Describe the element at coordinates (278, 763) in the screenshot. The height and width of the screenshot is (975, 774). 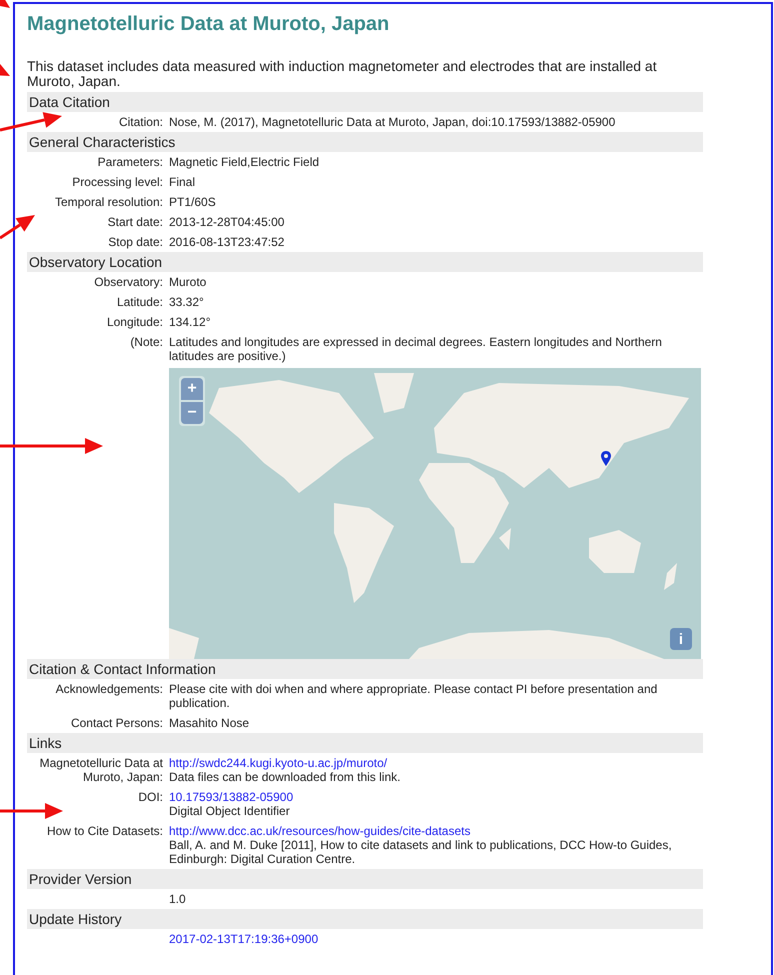
I see `link: http://swdc244.kugi.kyoto-u.ac.jp/muroto/` at that location.